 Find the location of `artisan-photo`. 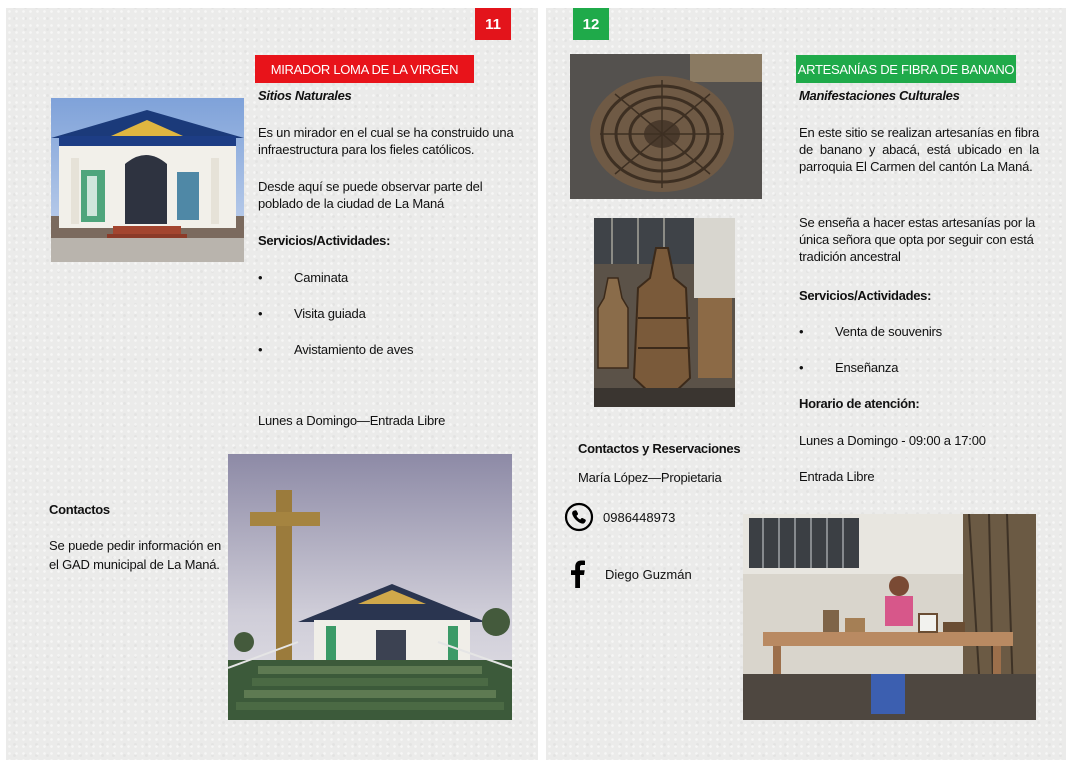

artisan-photo is located at coordinates (889, 617).